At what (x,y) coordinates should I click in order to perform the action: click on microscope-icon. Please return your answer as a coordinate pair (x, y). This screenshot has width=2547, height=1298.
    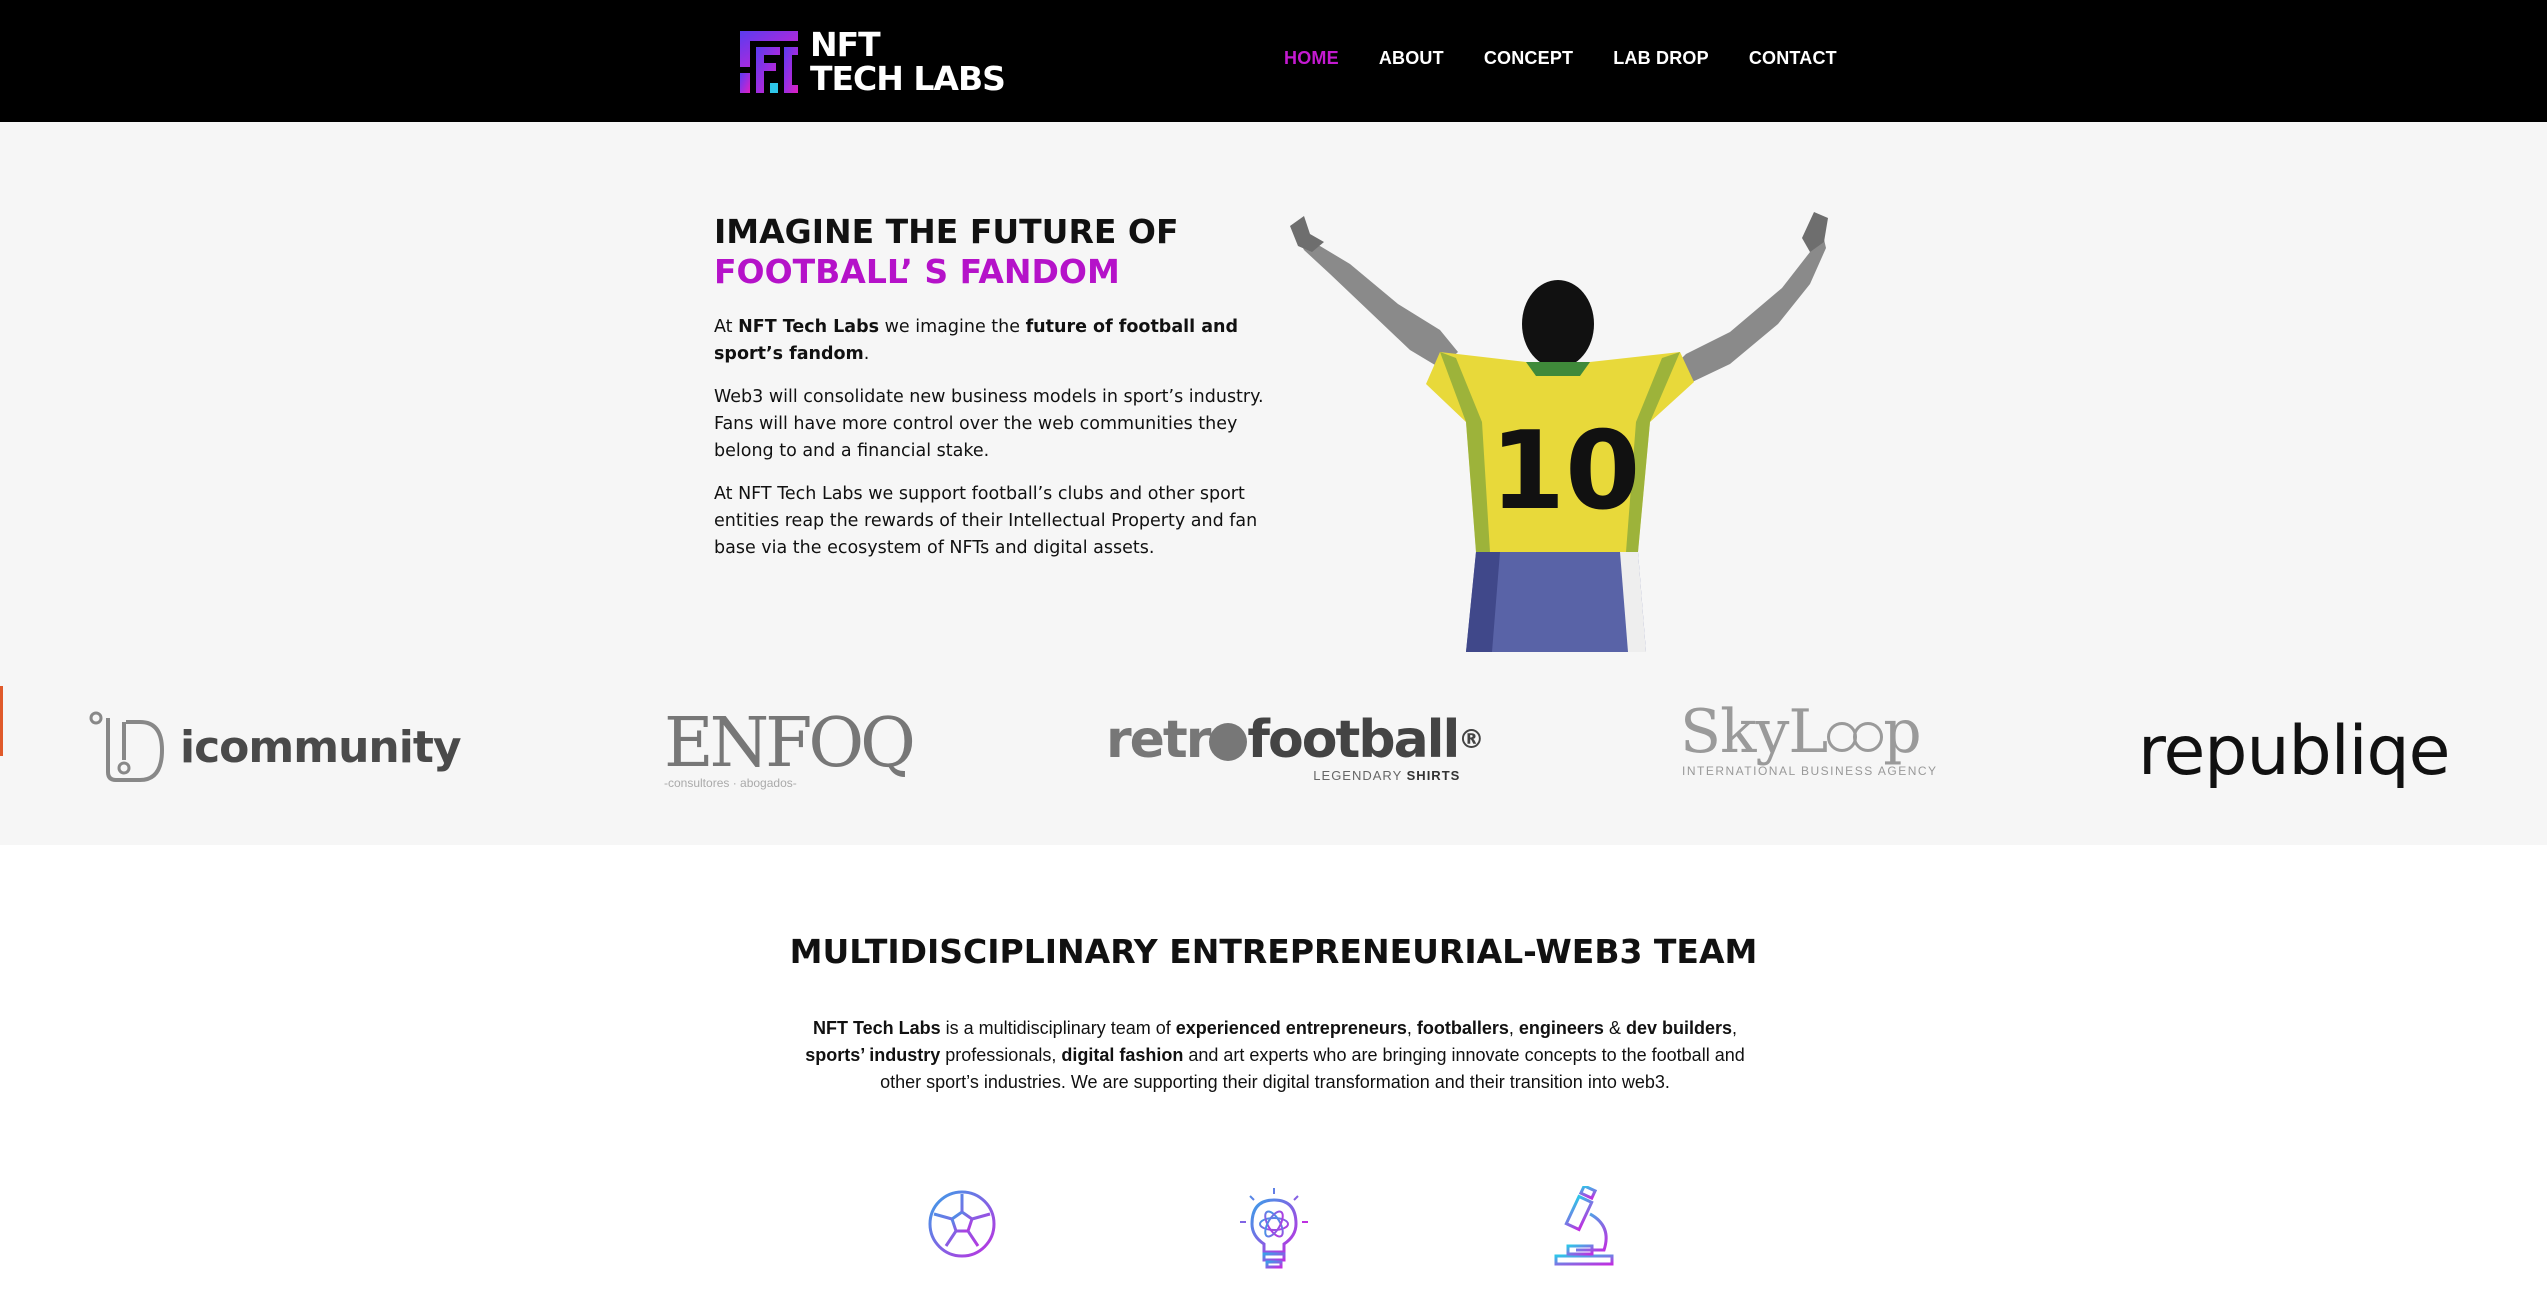
    Looking at the image, I should click on (1584, 1226).